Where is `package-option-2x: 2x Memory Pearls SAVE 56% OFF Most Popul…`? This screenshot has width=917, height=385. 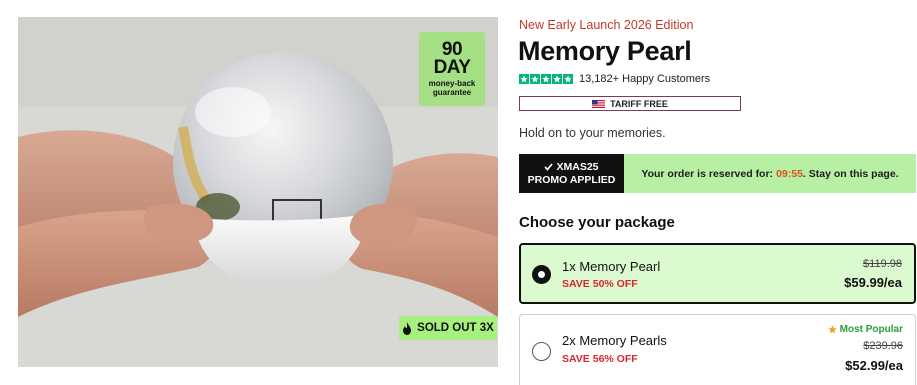
package-option-2x: 2x Memory Pearls SAVE 56% OFF Most Popul… is located at coordinates (717, 349).